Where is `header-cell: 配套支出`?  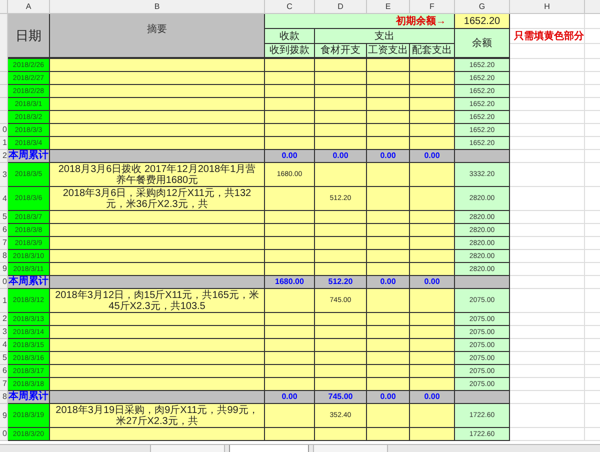 header-cell: 配套支出 is located at coordinates (432, 51).